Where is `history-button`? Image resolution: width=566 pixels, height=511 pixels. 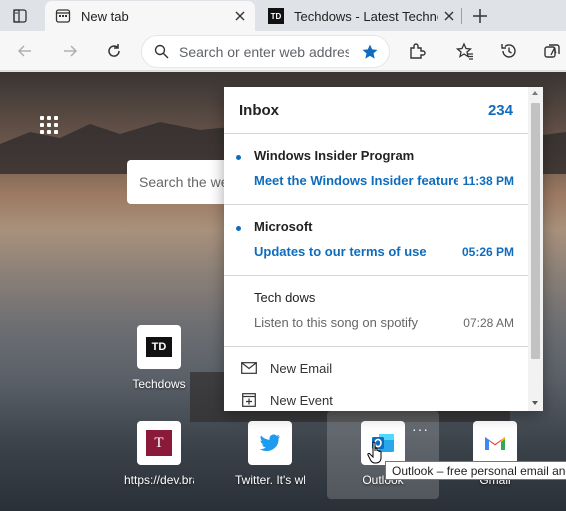
history-button is located at coordinates (509, 51).